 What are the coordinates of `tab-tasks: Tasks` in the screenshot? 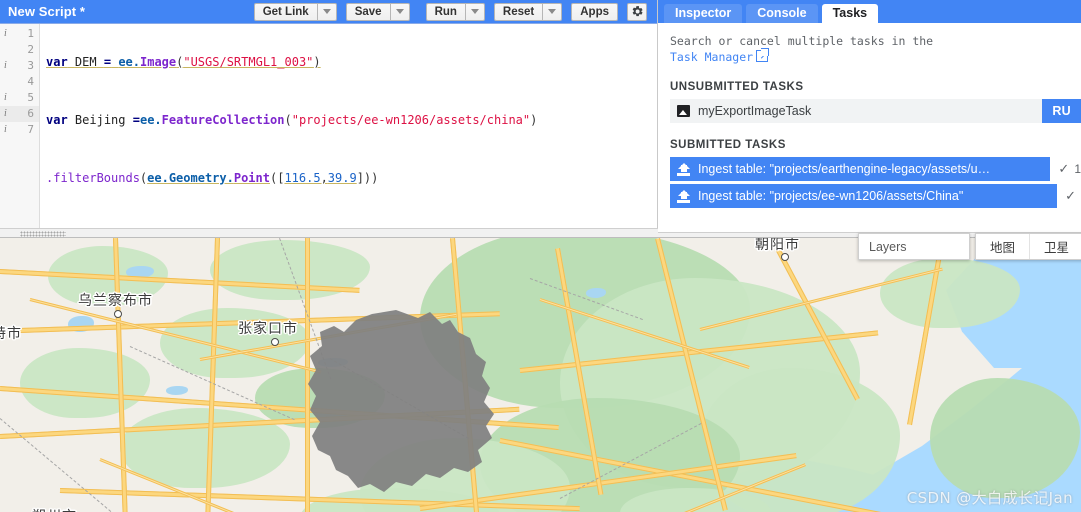 It's located at (850, 13).